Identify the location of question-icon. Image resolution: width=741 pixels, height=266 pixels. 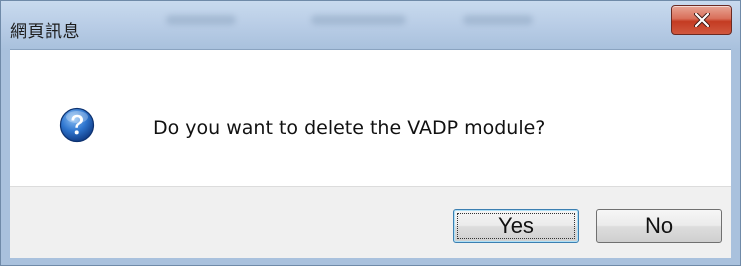
(77, 125).